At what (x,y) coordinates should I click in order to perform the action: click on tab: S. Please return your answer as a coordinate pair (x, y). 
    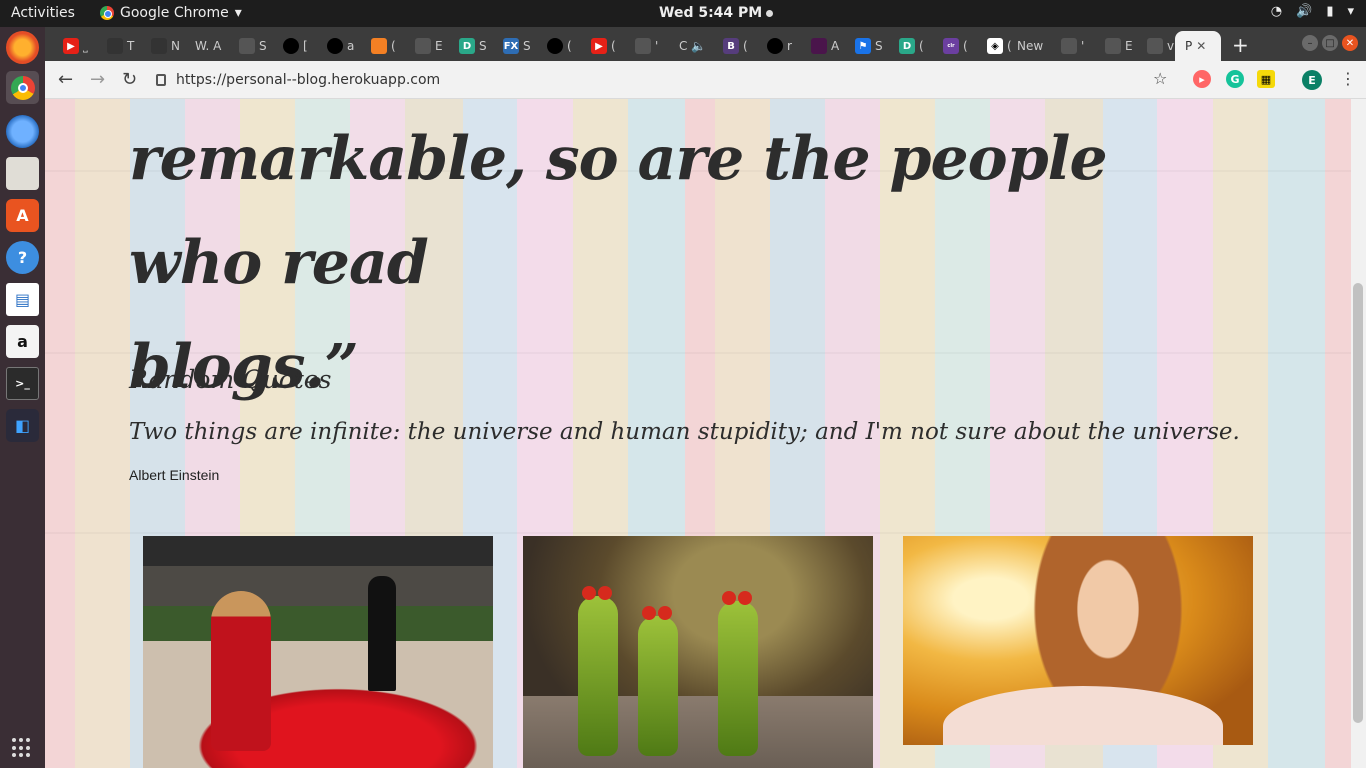
    Looking at the image, I should click on (250, 46).